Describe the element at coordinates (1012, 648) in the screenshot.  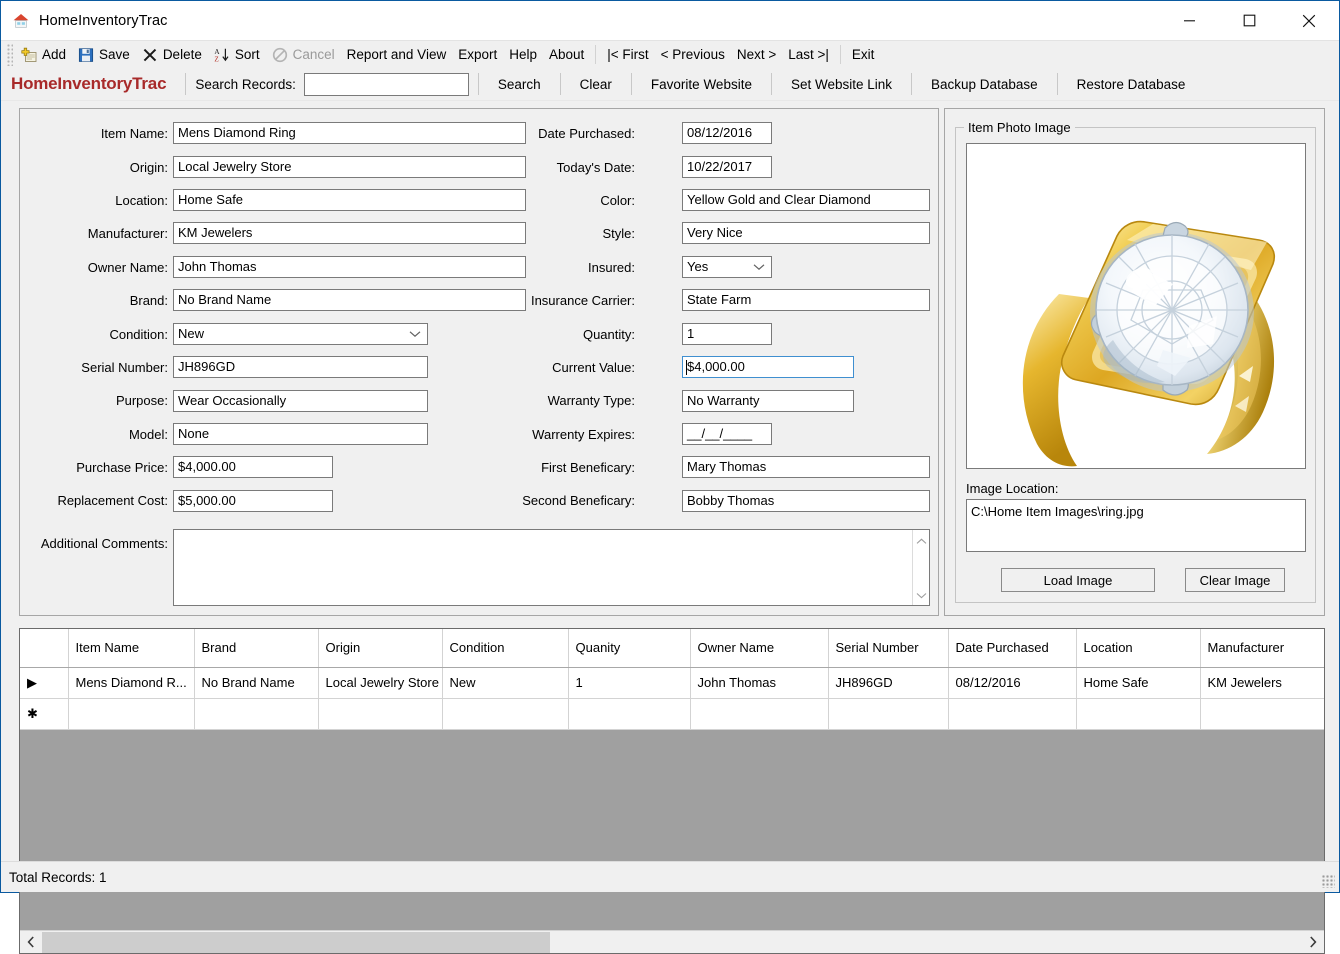
I see `grid-column-date-purchased: Date Purchased` at that location.